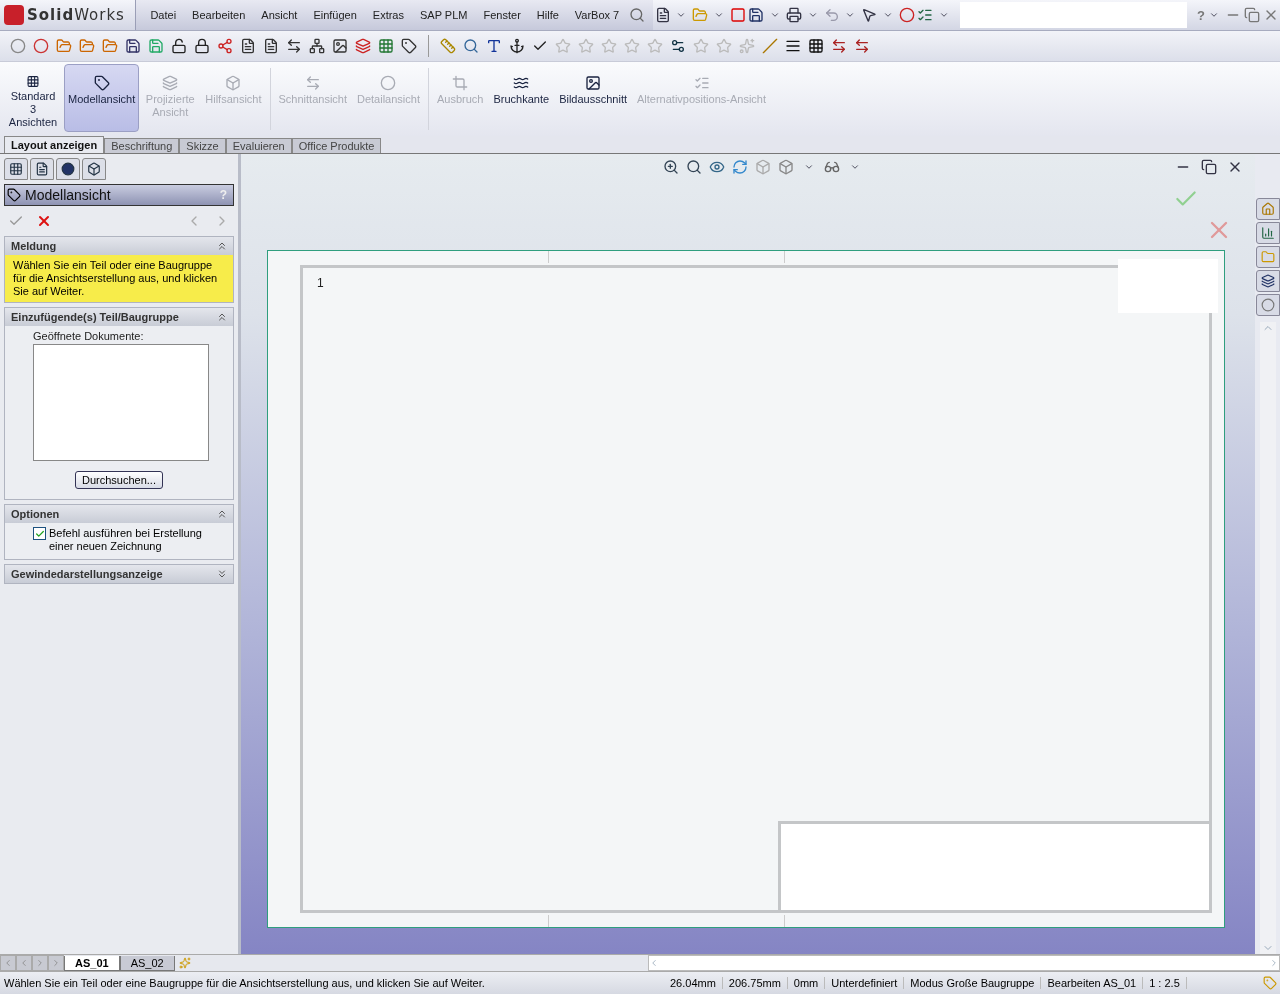  What do you see at coordinates (87, 574) in the screenshot?
I see `section-title: Gewindedarstellungsanzeige` at bounding box center [87, 574].